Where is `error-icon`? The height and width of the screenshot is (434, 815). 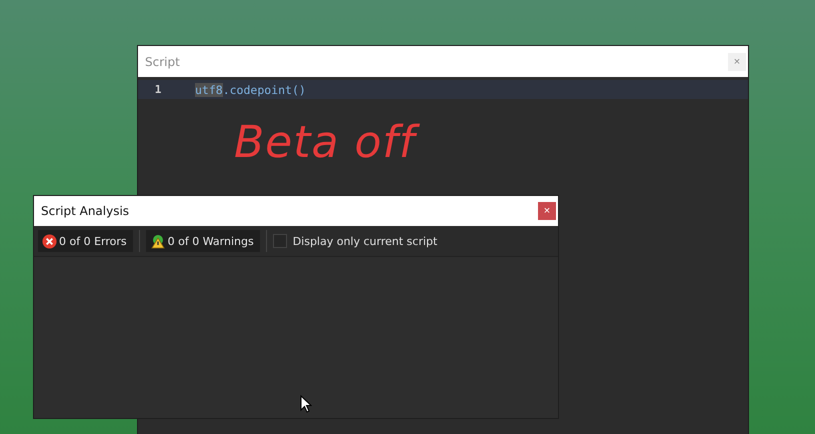
error-icon is located at coordinates (49, 241).